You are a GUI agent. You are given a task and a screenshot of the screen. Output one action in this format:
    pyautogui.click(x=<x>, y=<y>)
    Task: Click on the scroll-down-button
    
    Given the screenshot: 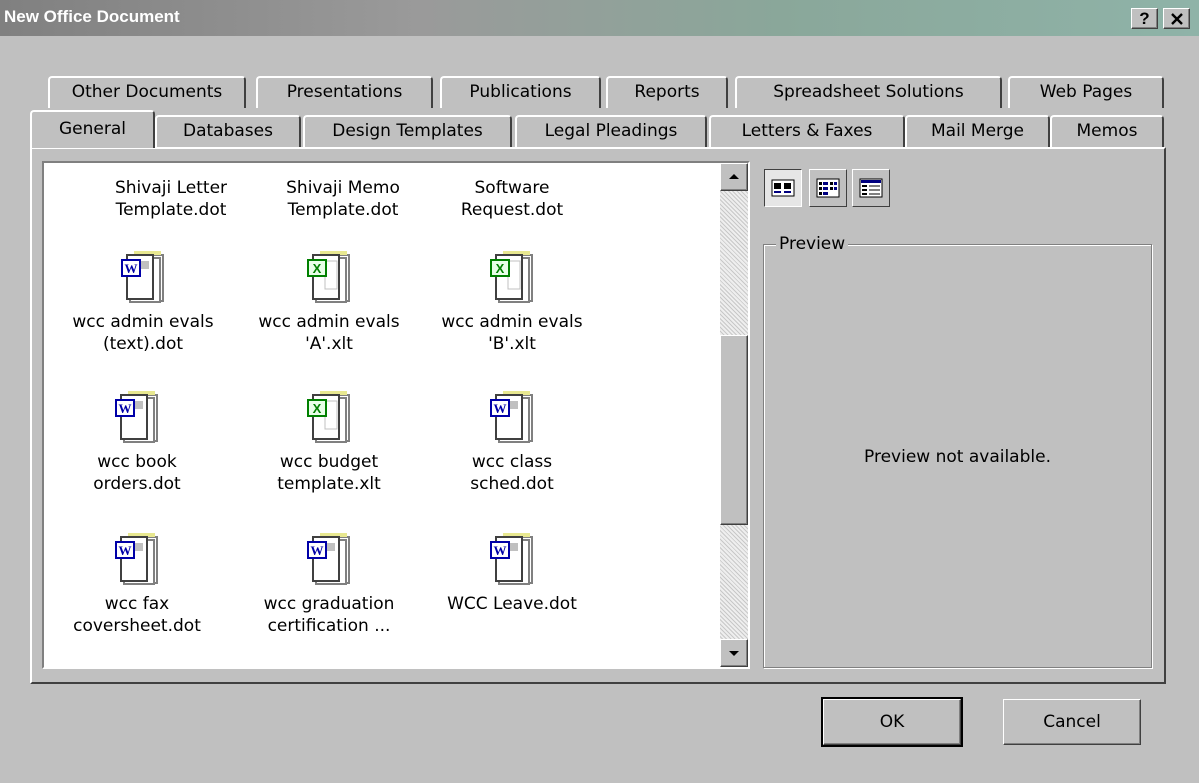 What is the action you would take?
    pyautogui.click(x=734, y=653)
    